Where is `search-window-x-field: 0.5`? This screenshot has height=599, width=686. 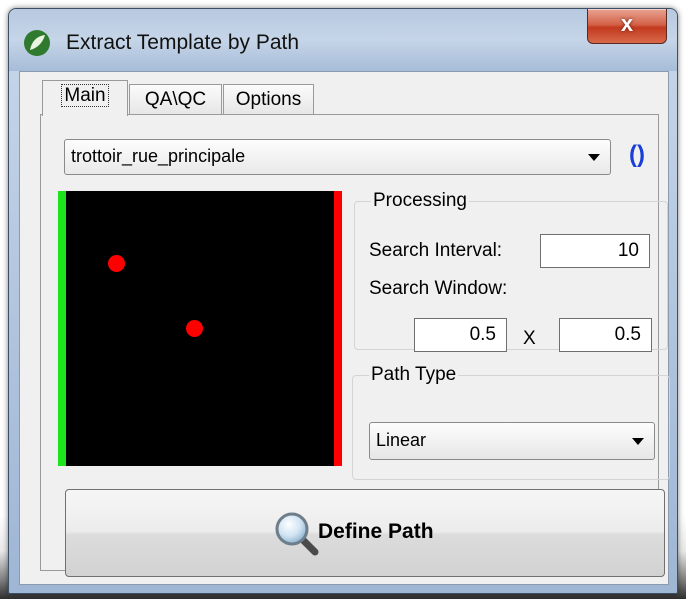
search-window-x-field: 0.5 is located at coordinates (460, 335).